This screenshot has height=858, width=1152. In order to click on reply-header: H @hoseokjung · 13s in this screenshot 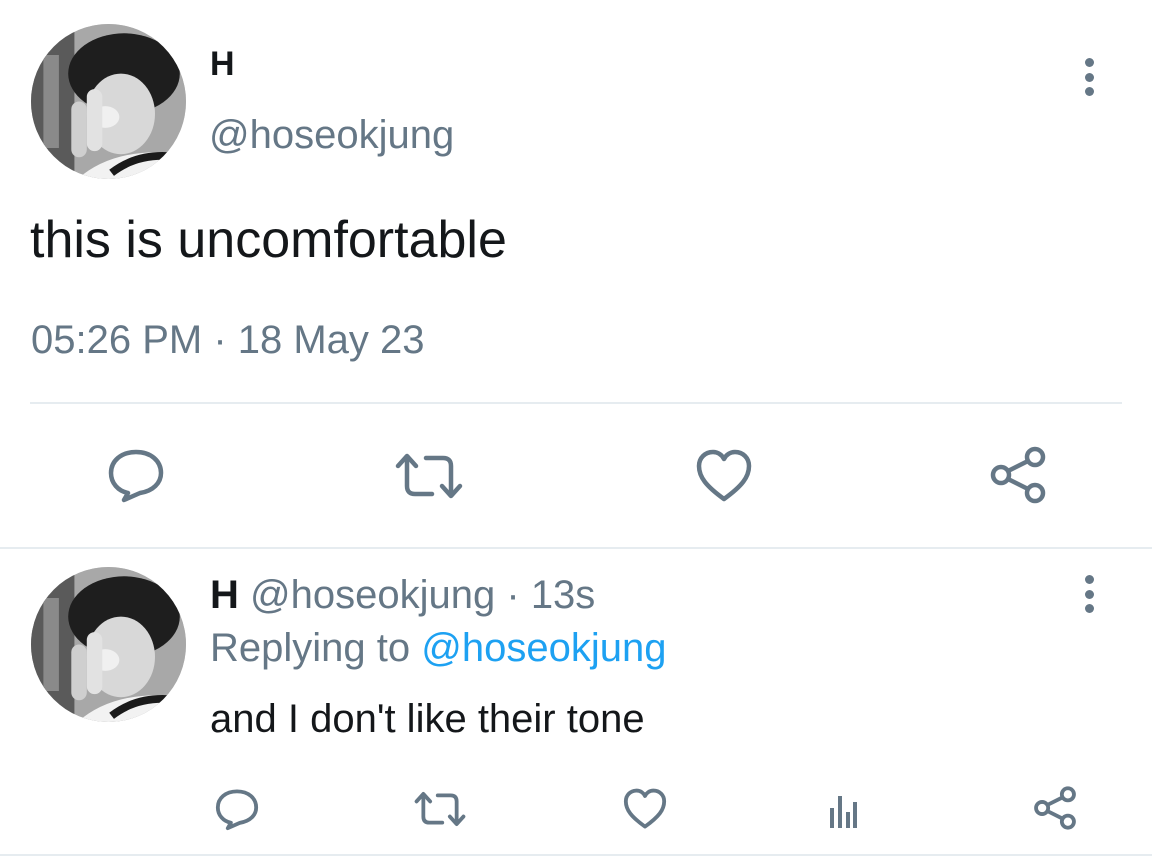, I will do `click(402, 595)`.